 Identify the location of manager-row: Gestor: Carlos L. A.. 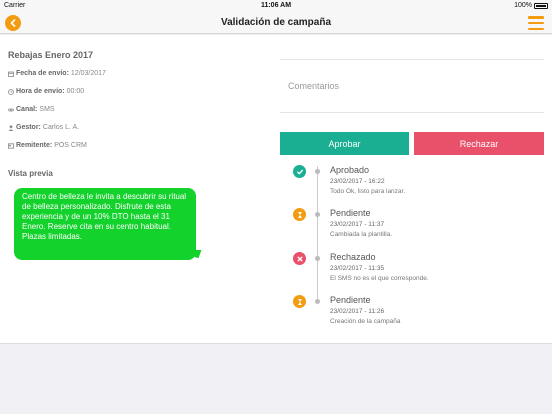
(43, 127).